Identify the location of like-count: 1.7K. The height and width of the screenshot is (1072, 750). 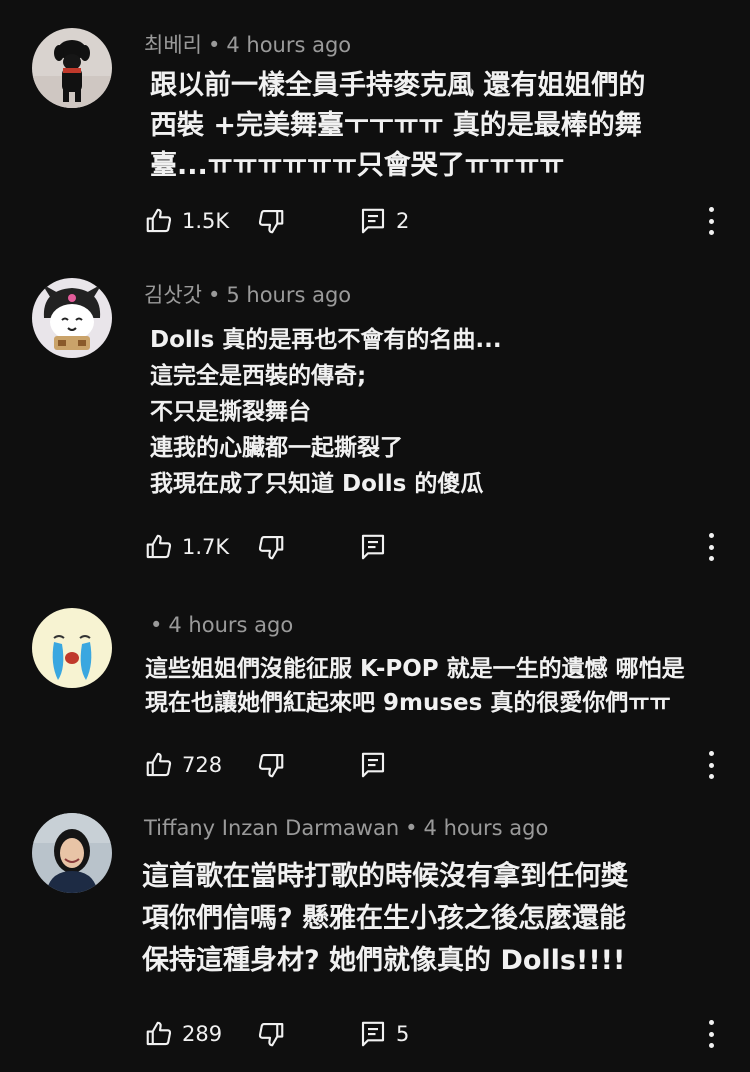
(206, 547).